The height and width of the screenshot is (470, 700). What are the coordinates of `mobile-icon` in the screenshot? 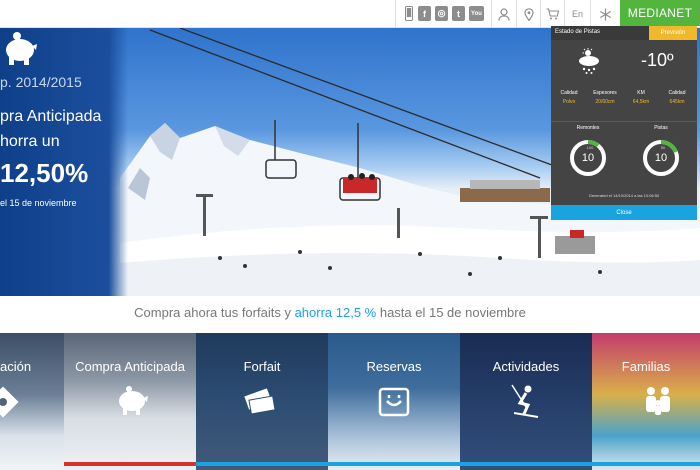 It's located at (409, 13).